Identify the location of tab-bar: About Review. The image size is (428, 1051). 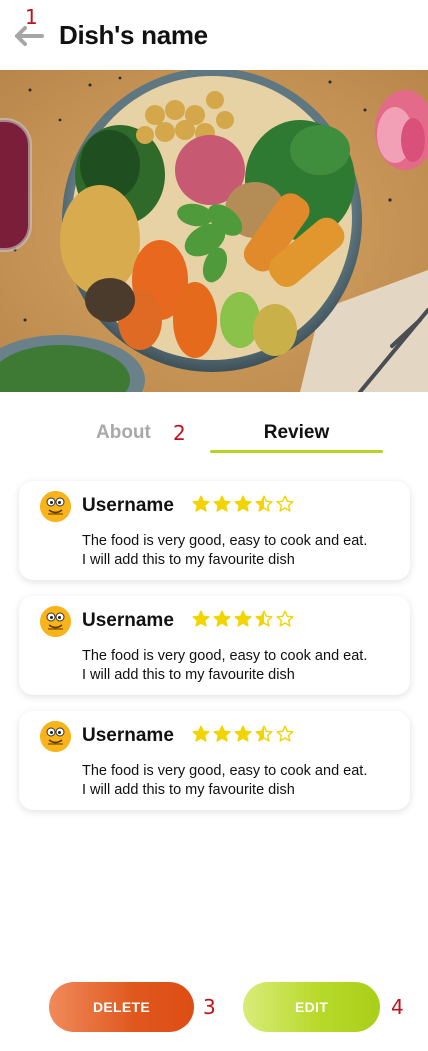
(214, 427).